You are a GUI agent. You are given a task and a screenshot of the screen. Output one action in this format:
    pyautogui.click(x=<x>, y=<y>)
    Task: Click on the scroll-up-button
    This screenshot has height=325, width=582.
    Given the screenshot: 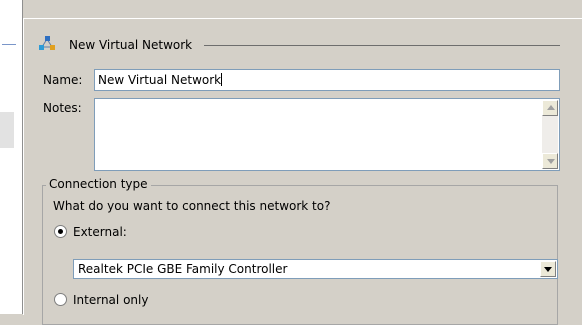 What is the action you would take?
    pyautogui.click(x=550, y=108)
    